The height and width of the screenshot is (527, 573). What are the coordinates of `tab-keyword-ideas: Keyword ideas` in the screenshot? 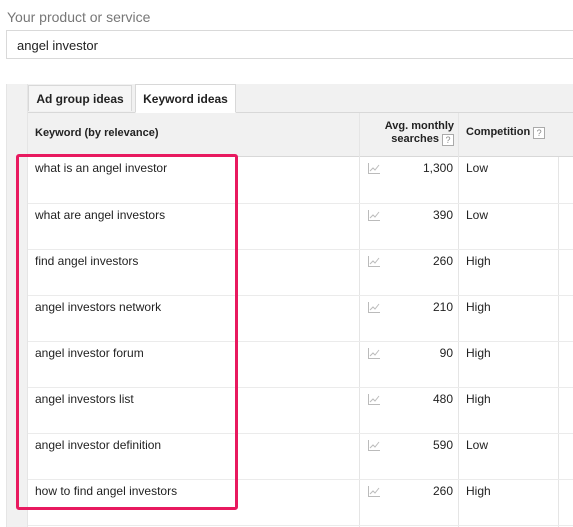 It's located at (185, 98).